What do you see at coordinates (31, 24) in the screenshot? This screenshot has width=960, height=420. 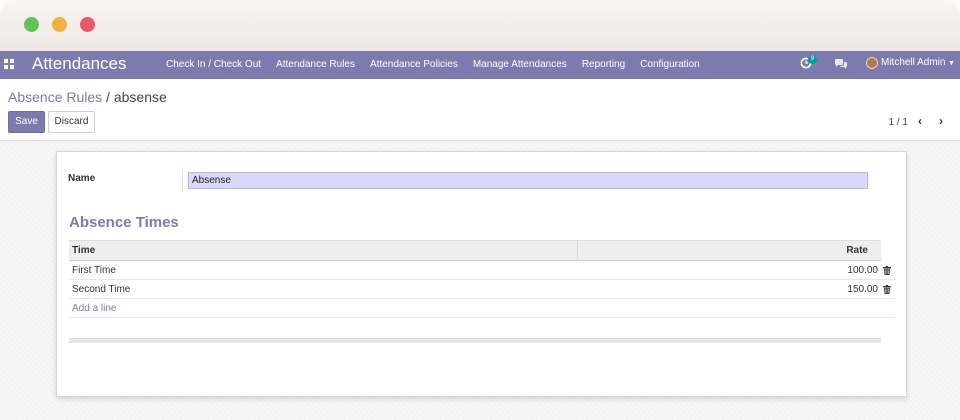 I see `maximize-window-button` at bounding box center [31, 24].